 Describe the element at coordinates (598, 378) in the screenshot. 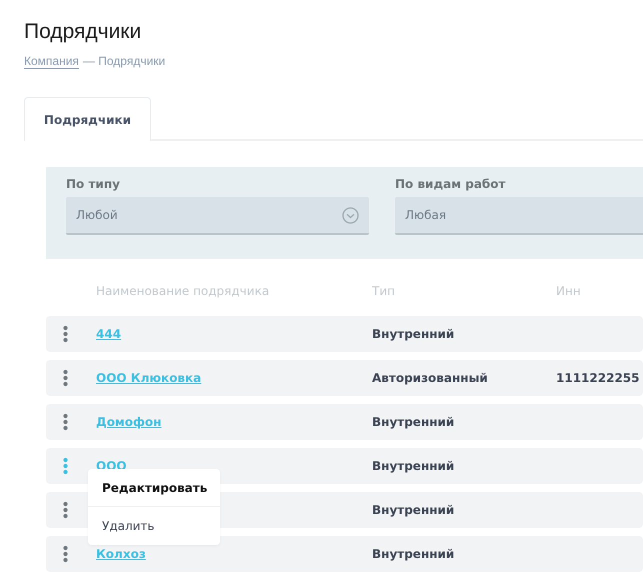

I see `table-cell: 1111222255` at that location.